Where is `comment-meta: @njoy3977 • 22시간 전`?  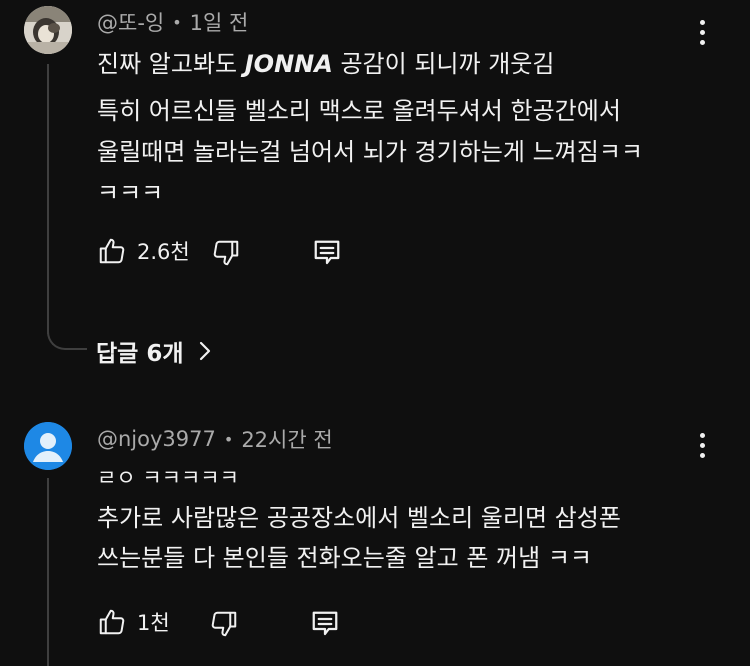 comment-meta: @njoy3977 • 22시간 전 is located at coordinates (215, 439).